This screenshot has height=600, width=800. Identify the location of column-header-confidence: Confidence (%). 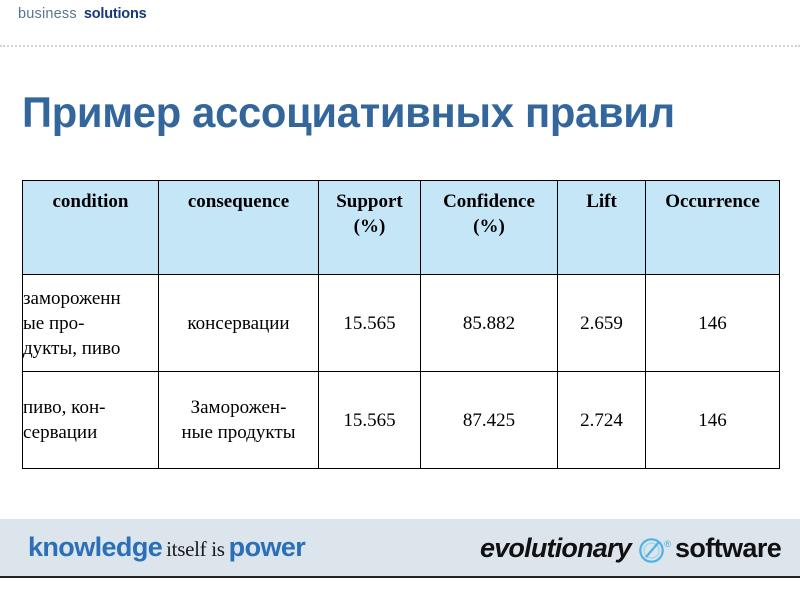
(489, 227).